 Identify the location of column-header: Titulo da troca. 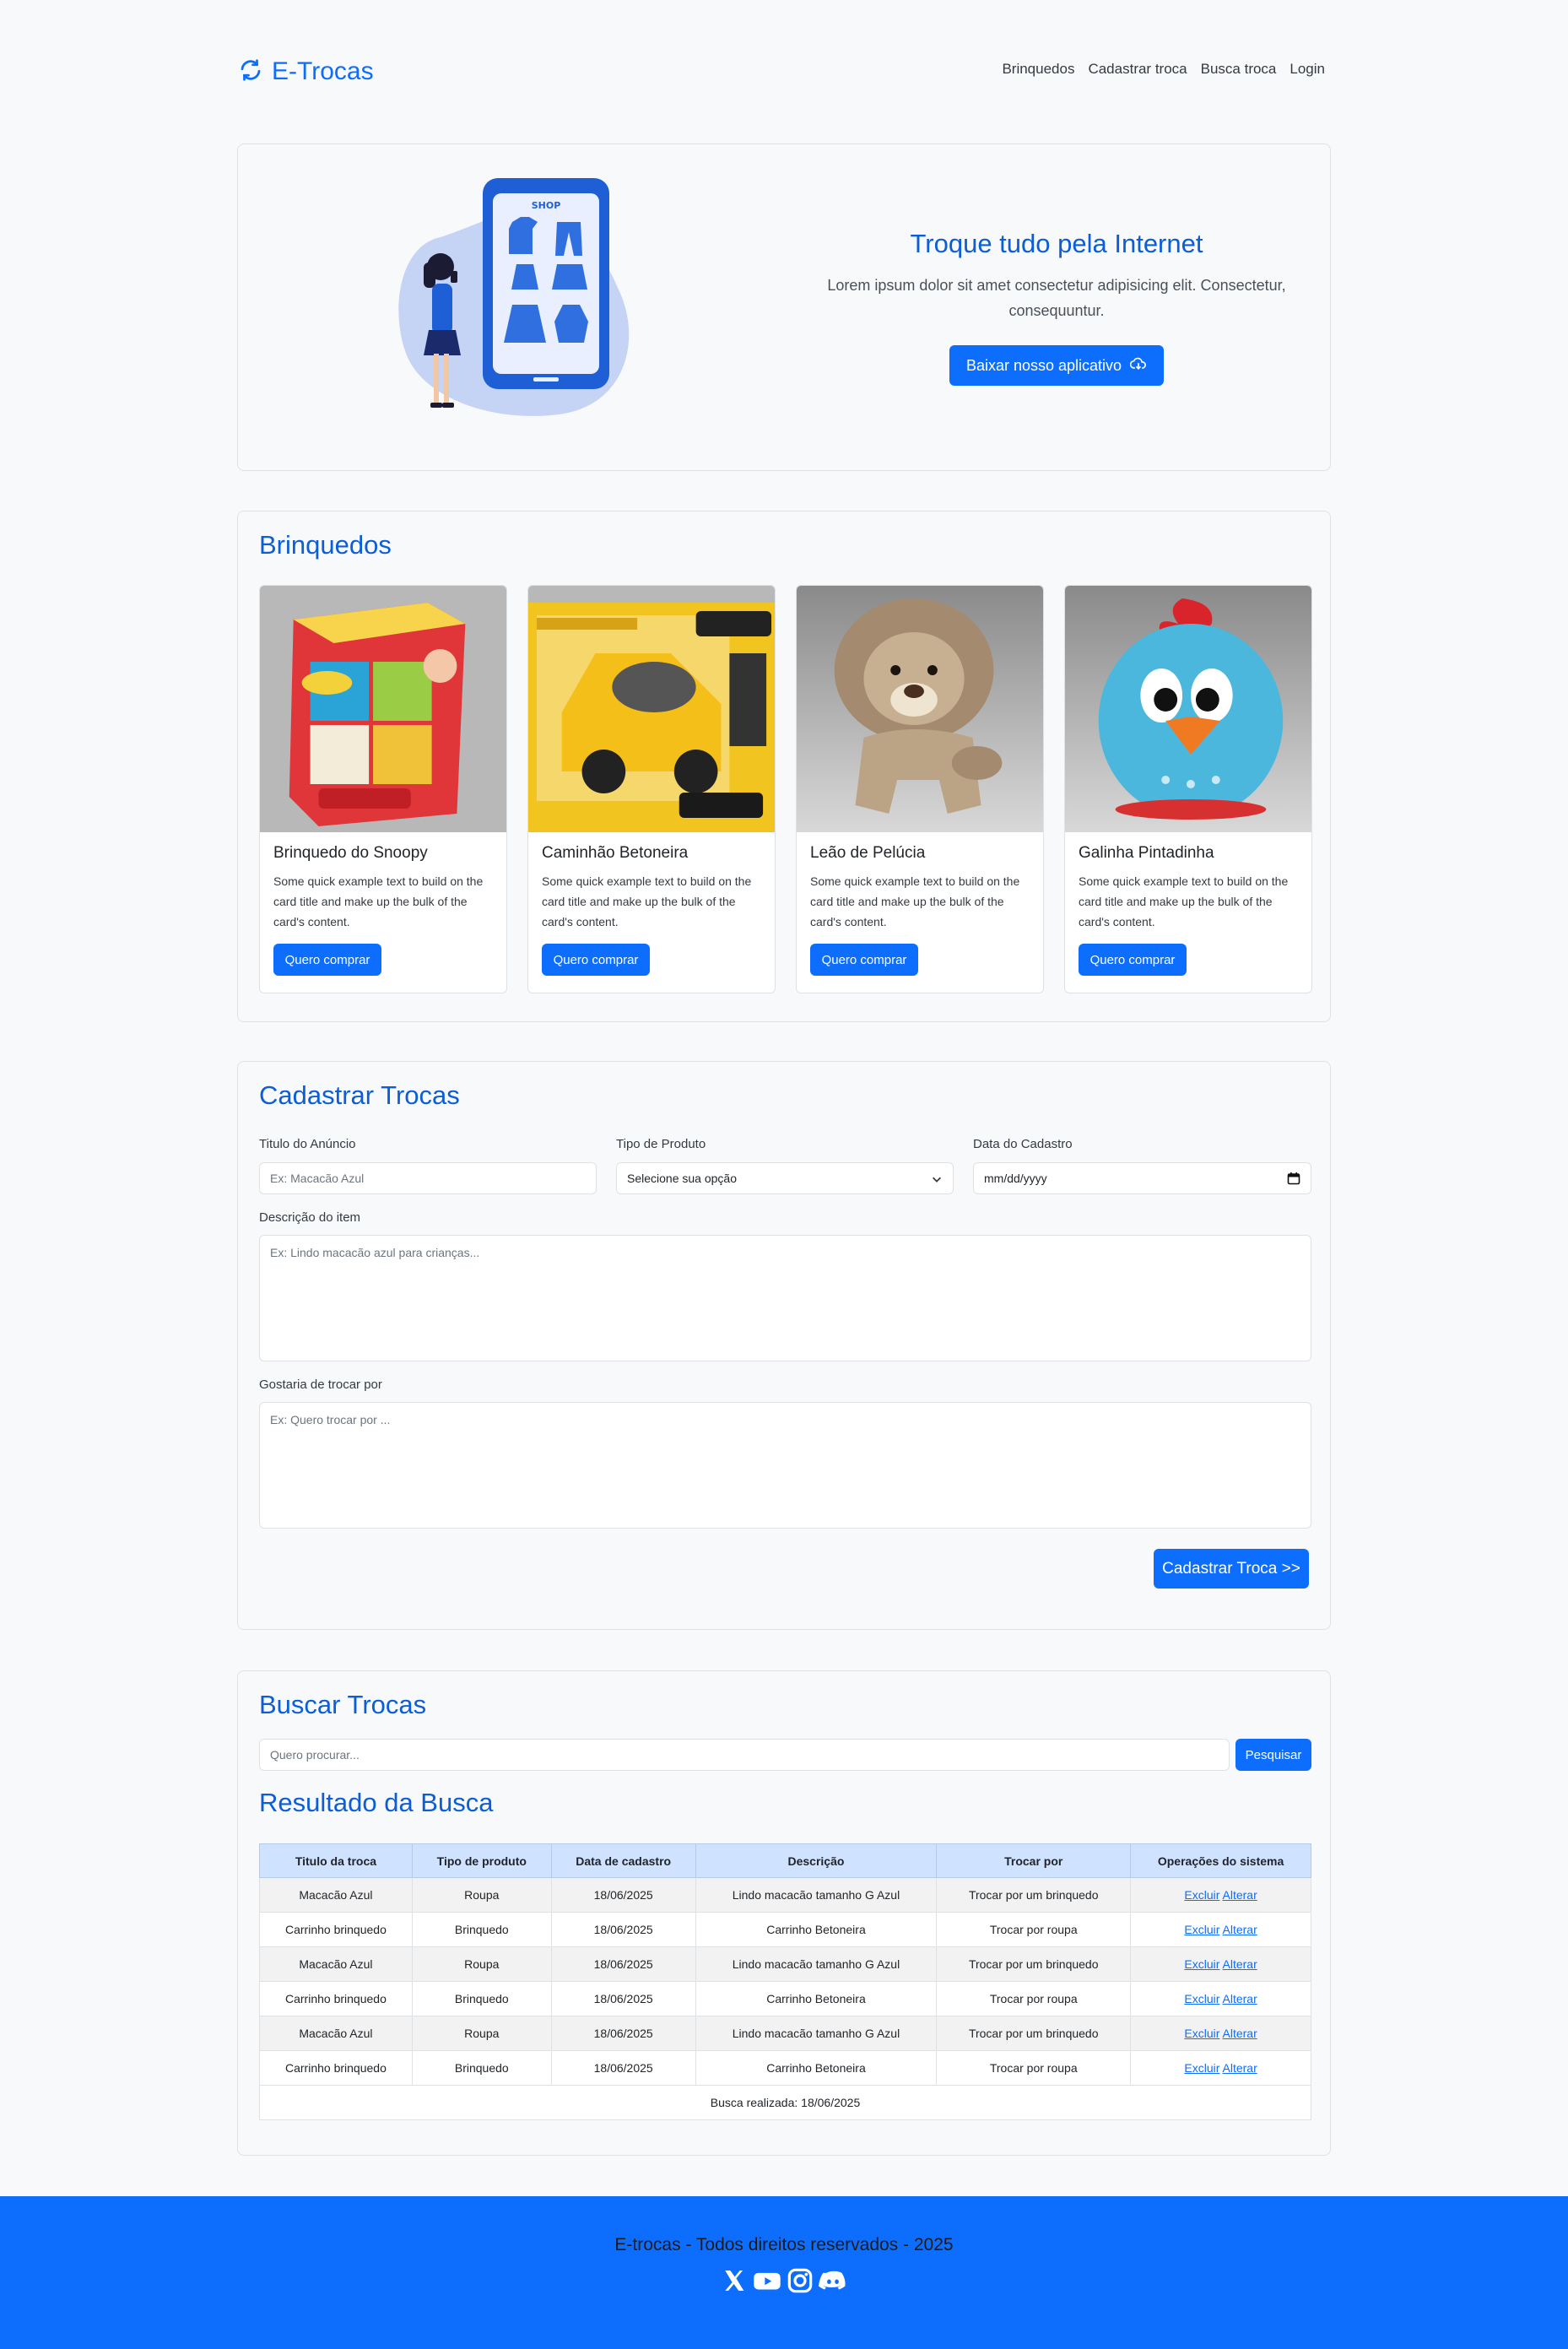
(336, 1860).